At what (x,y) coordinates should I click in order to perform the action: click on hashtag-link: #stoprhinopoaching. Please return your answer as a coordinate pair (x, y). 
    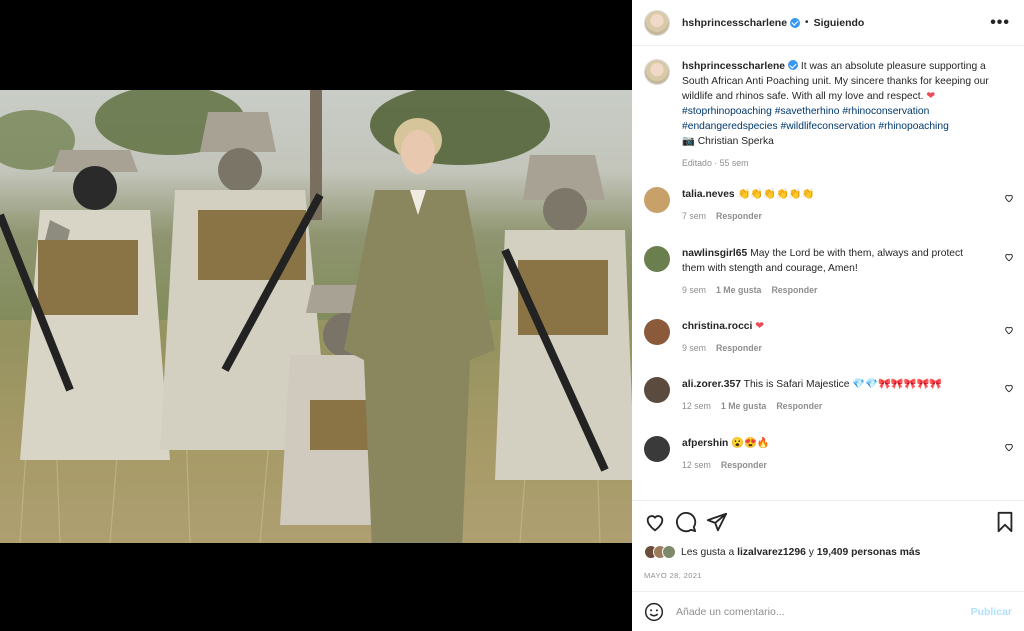
    Looking at the image, I should click on (727, 111).